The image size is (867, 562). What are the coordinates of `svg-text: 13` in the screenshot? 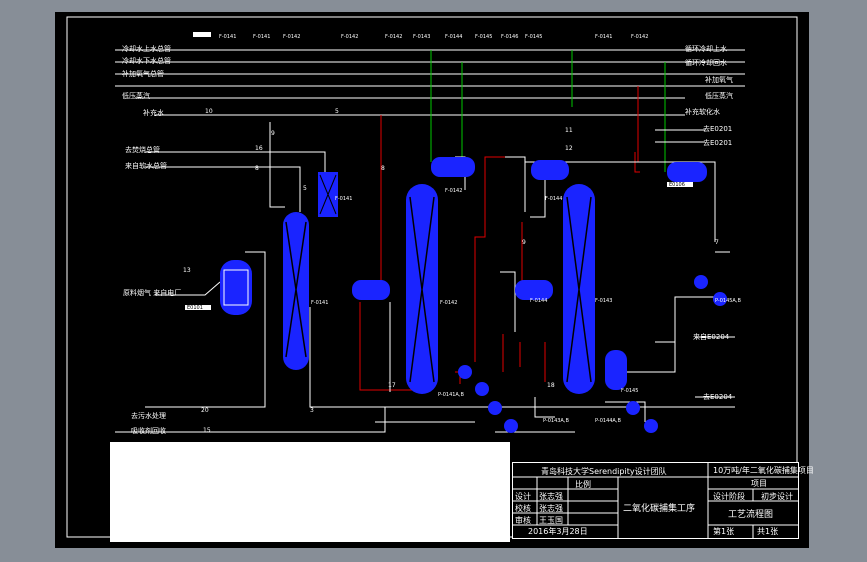 It's located at (187, 270).